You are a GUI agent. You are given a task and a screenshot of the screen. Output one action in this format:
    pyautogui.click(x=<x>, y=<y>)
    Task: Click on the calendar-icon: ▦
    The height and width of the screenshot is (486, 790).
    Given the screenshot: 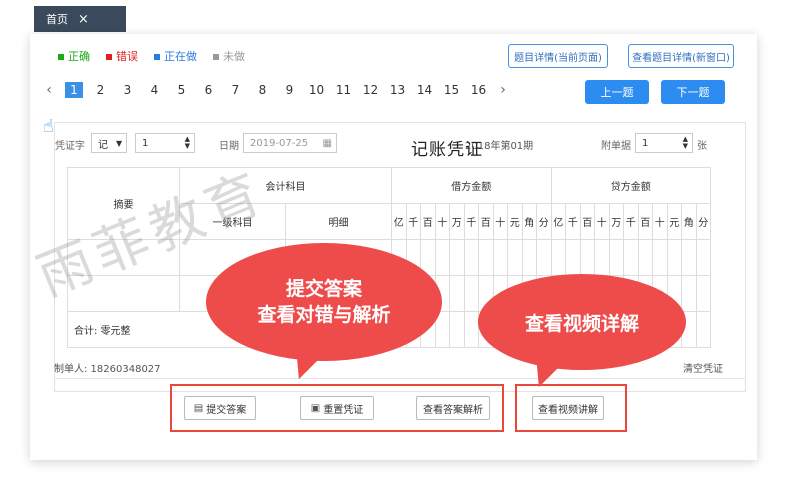 What is the action you would take?
    pyautogui.click(x=327, y=143)
    